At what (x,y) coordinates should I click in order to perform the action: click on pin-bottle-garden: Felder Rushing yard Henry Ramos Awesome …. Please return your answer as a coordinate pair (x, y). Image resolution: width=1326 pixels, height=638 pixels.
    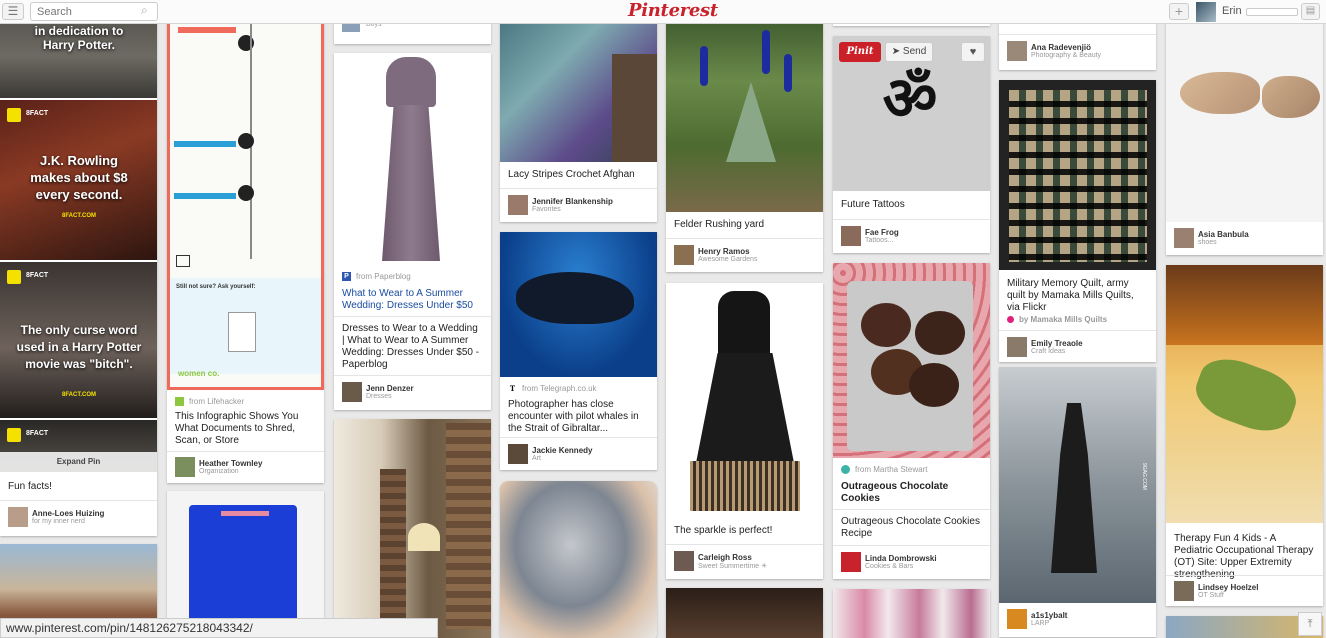
    Looking at the image, I should click on (744, 136).